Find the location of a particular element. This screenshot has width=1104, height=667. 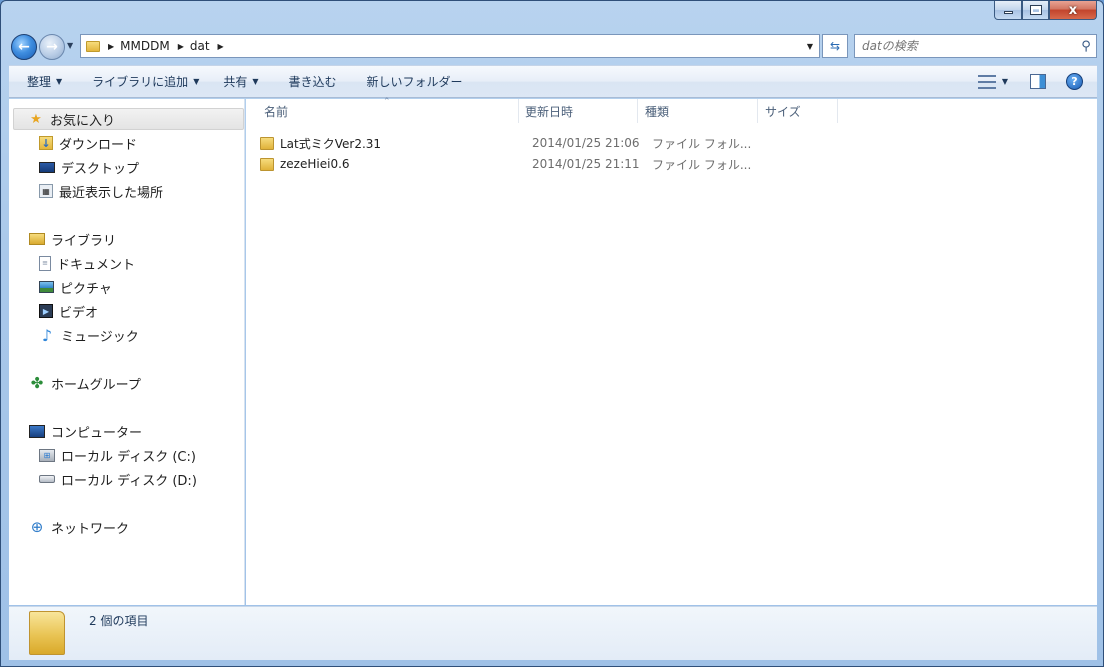

search-box: ⚲ is located at coordinates (975, 46).